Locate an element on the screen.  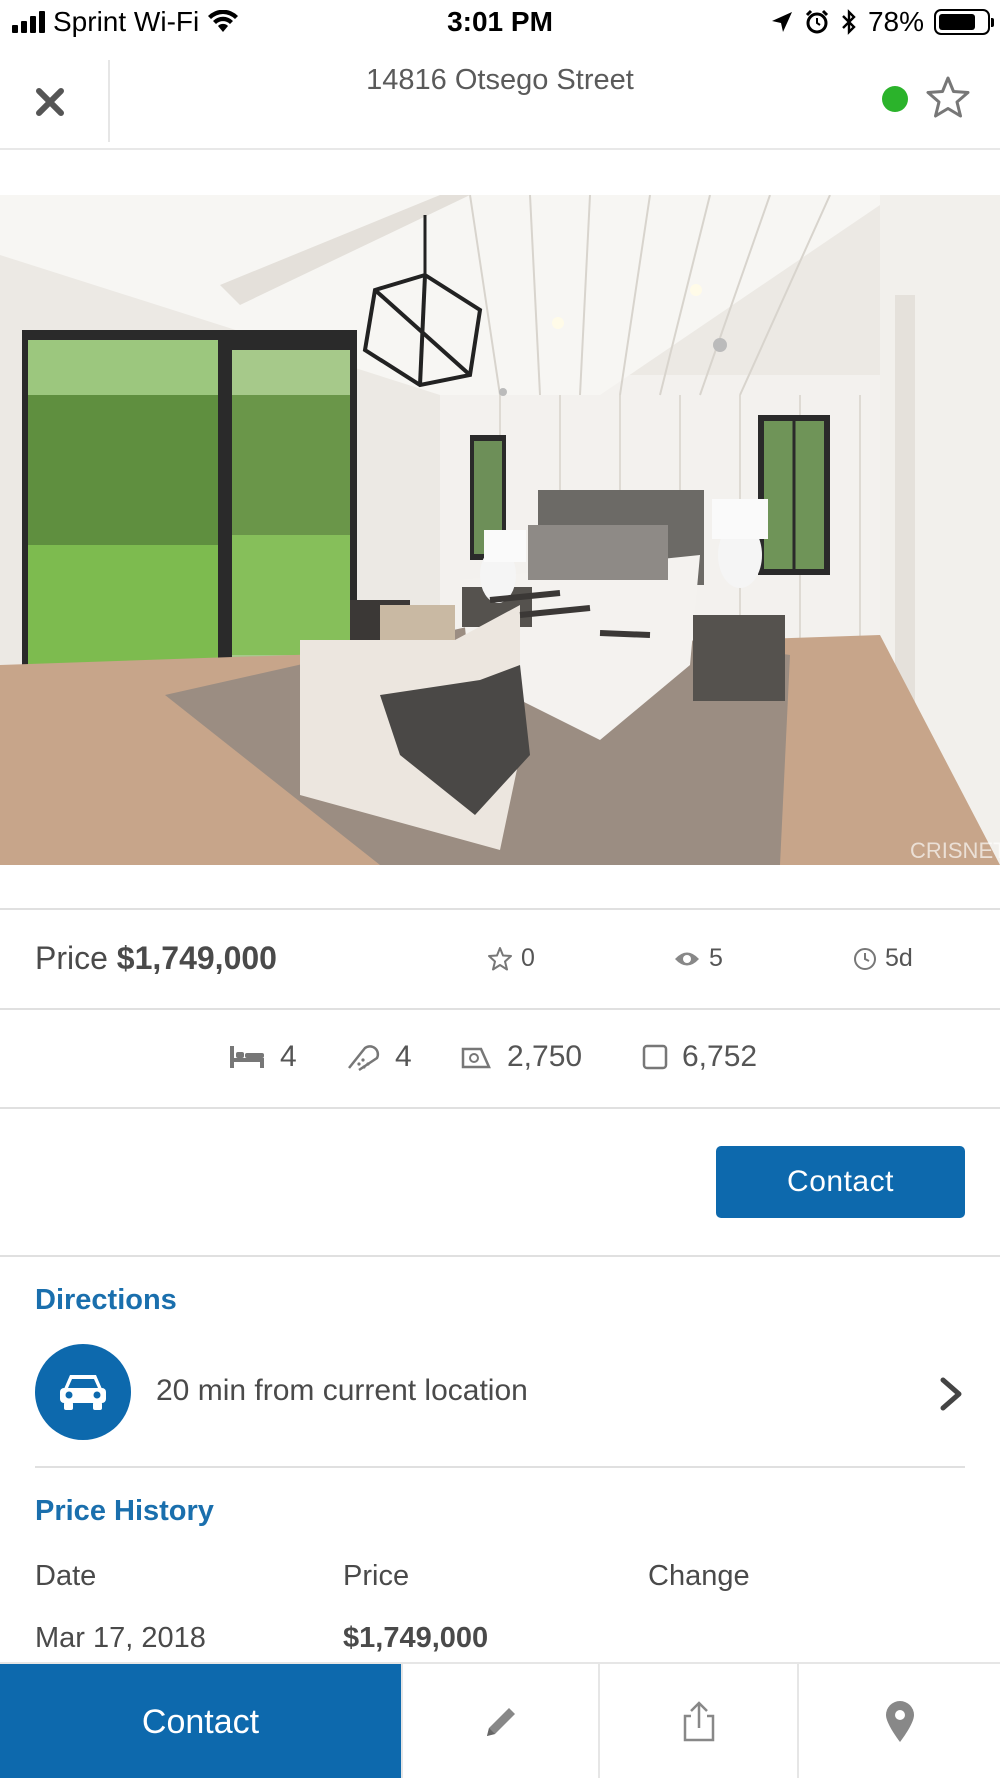
star-outline-icon is located at coordinates (500, 958).